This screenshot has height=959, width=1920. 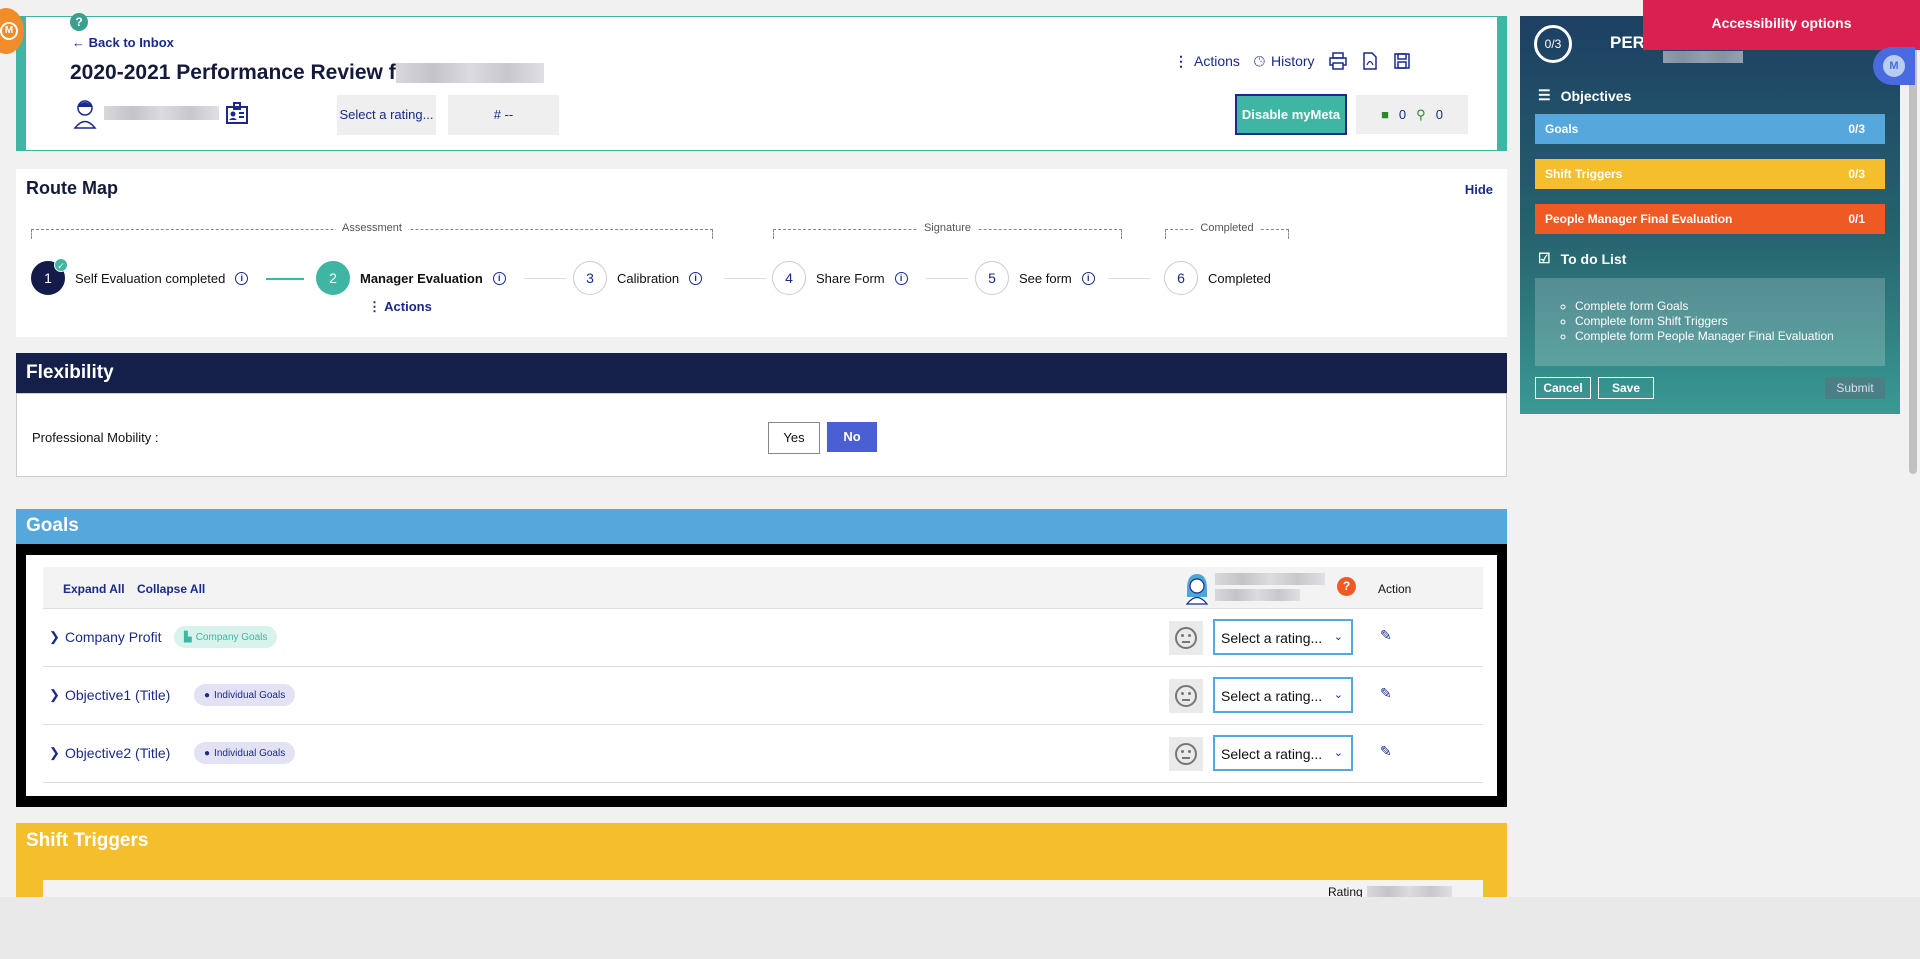 What do you see at coordinates (1544, 95) in the screenshot?
I see `list-icon: ☰` at bounding box center [1544, 95].